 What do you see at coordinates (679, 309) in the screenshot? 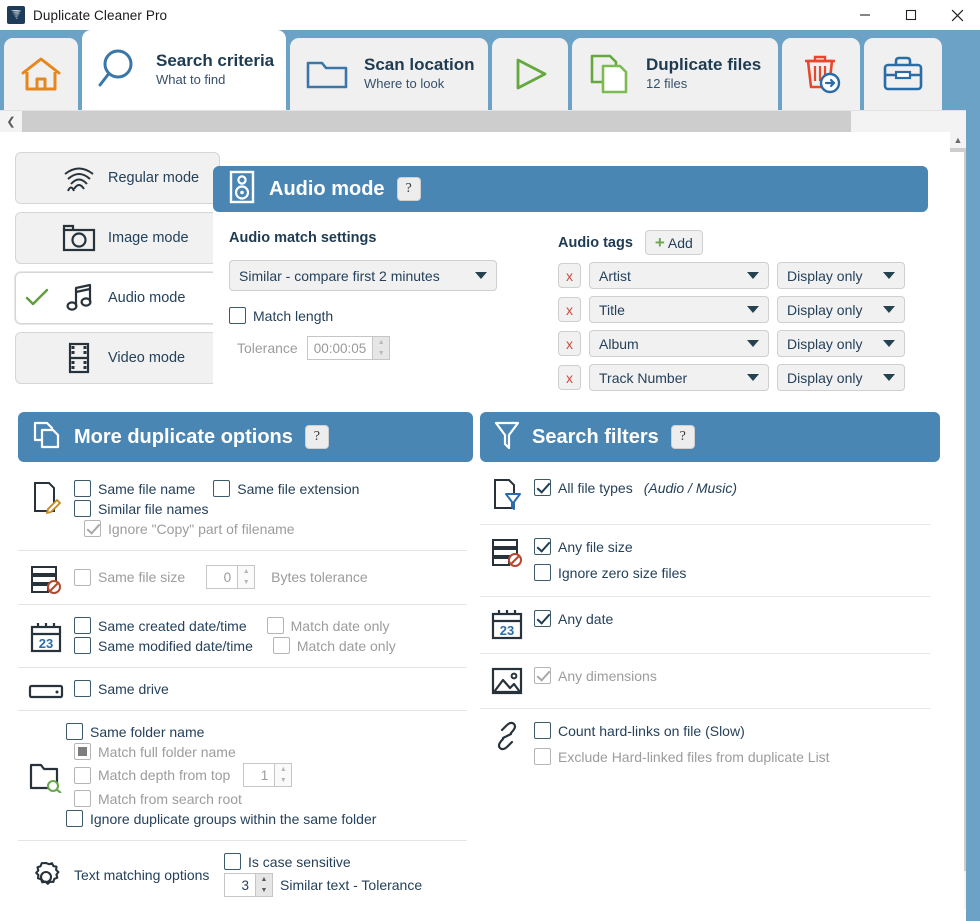
I see `audio-tag-dropdown: Title` at bounding box center [679, 309].